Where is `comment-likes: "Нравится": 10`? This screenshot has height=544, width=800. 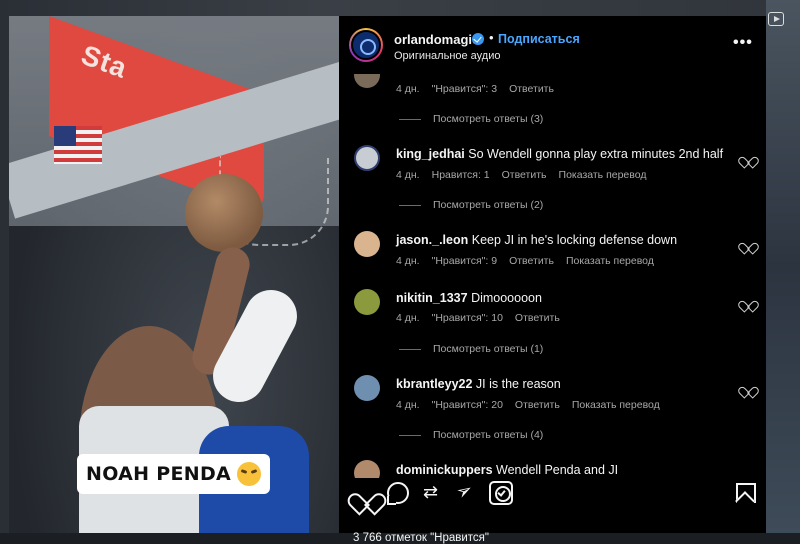 comment-likes: "Нравится": 10 is located at coordinates (467, 318).